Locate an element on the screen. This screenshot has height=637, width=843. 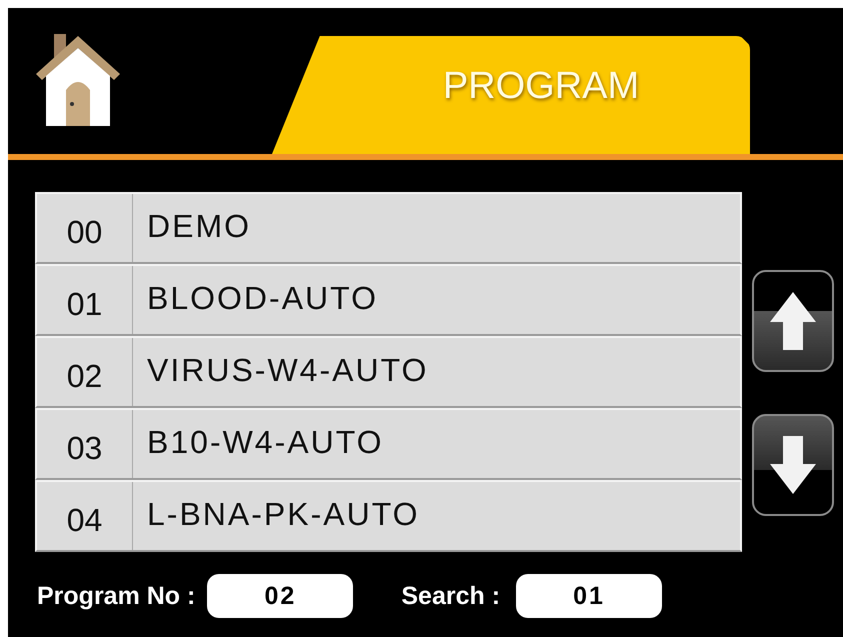
program-name: L-BNA-PK-AUTO is located at coordinates (283, 514).